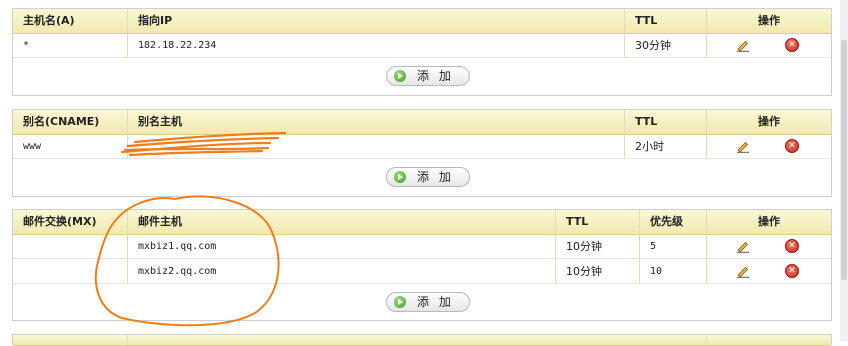 Image resolution: width=848 pixels, height=346 pixels. Describe the element at coordinates (653, 45) in the screenshot. I see `ttl-cell: 30分钟` at that location.